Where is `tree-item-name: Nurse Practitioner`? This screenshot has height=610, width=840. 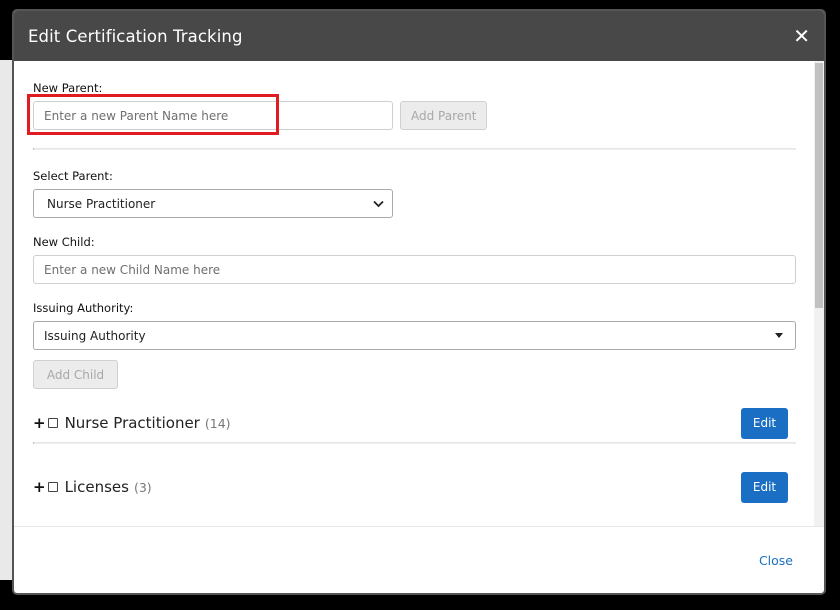 tree-item-name: Nurse Practitioner is located at coordinates (132, 423).